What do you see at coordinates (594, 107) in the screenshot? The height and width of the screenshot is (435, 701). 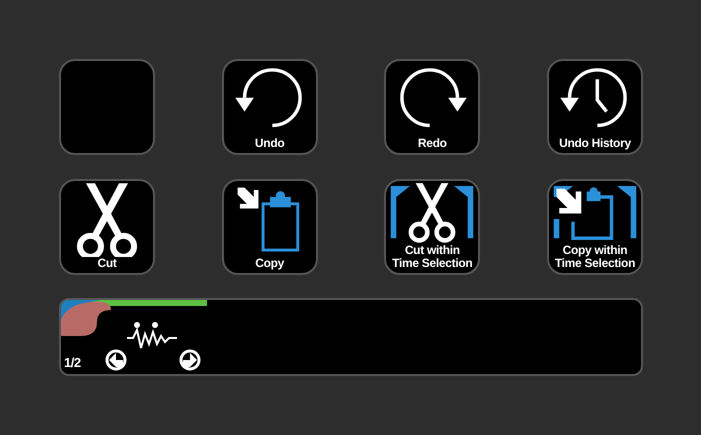 I see `action-key: Undo History` at bounding box center [594, 107].